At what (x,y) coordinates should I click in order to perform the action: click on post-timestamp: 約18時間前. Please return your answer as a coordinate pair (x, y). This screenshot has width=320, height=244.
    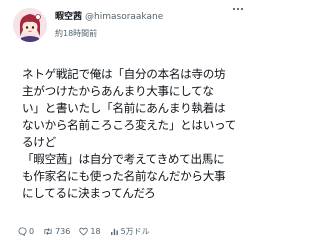
    Looking at the image, I should click on (76, 33).